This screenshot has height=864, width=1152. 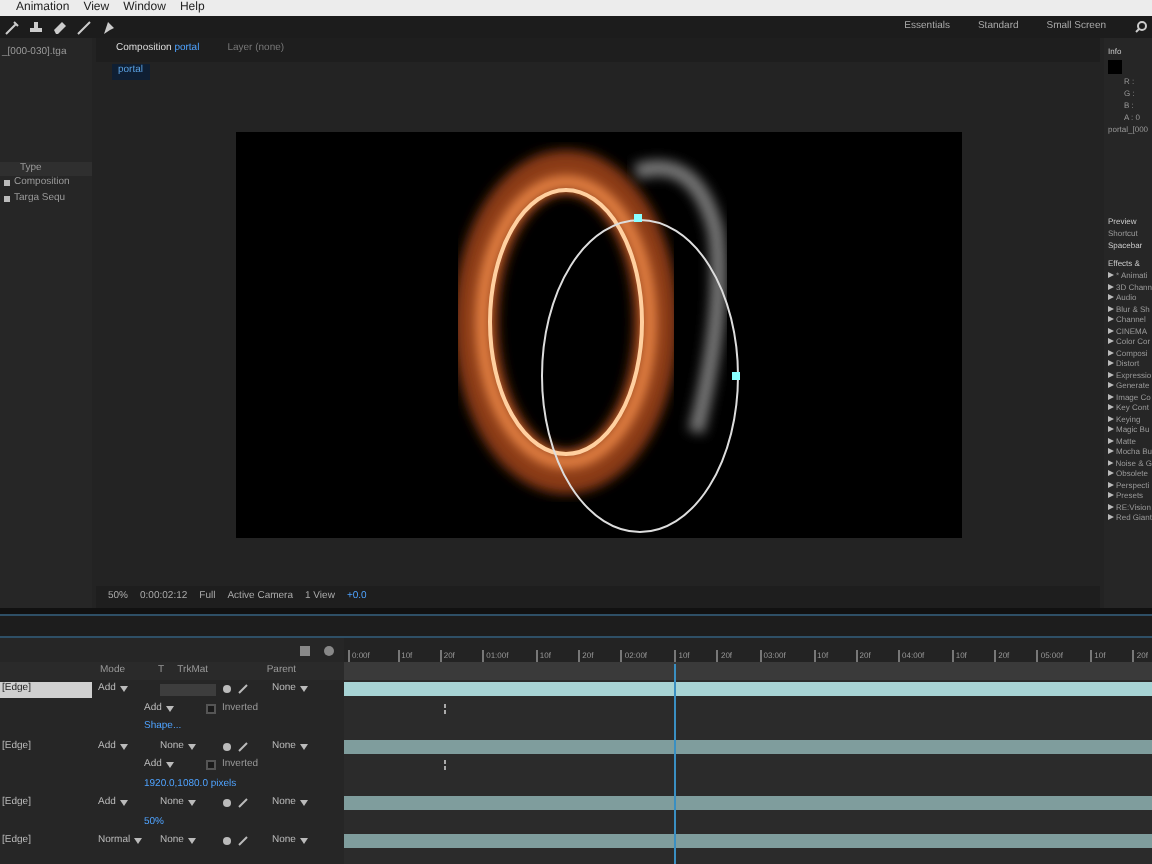 I want to click on stamp-tool-icon, so click(x=36, y=27).